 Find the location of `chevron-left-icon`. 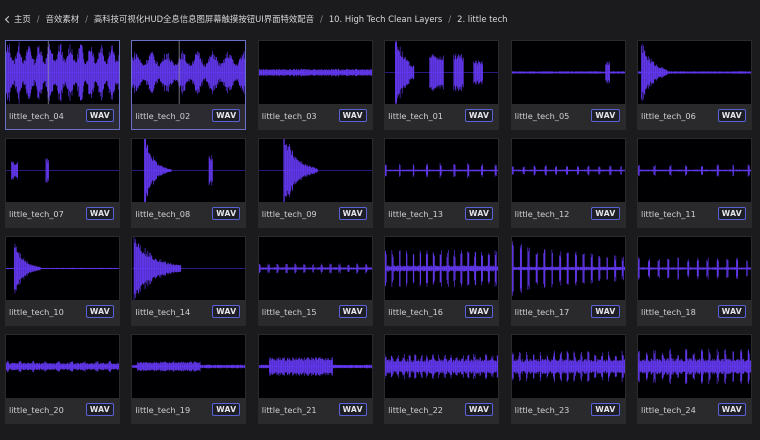

chevron-left-icon is located at coordinates (8, 19).